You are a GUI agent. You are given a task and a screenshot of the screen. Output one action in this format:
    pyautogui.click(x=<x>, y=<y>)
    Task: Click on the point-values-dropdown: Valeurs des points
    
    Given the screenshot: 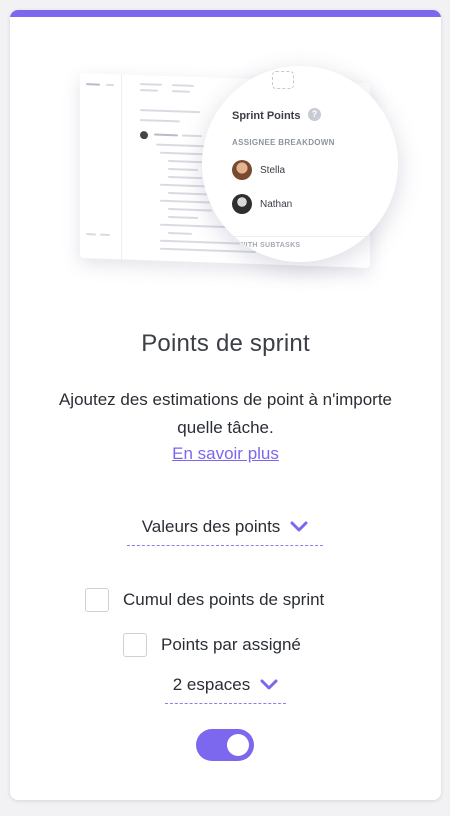 What is the action you would take?
    pyautogui.click(x=225, y=531)
    